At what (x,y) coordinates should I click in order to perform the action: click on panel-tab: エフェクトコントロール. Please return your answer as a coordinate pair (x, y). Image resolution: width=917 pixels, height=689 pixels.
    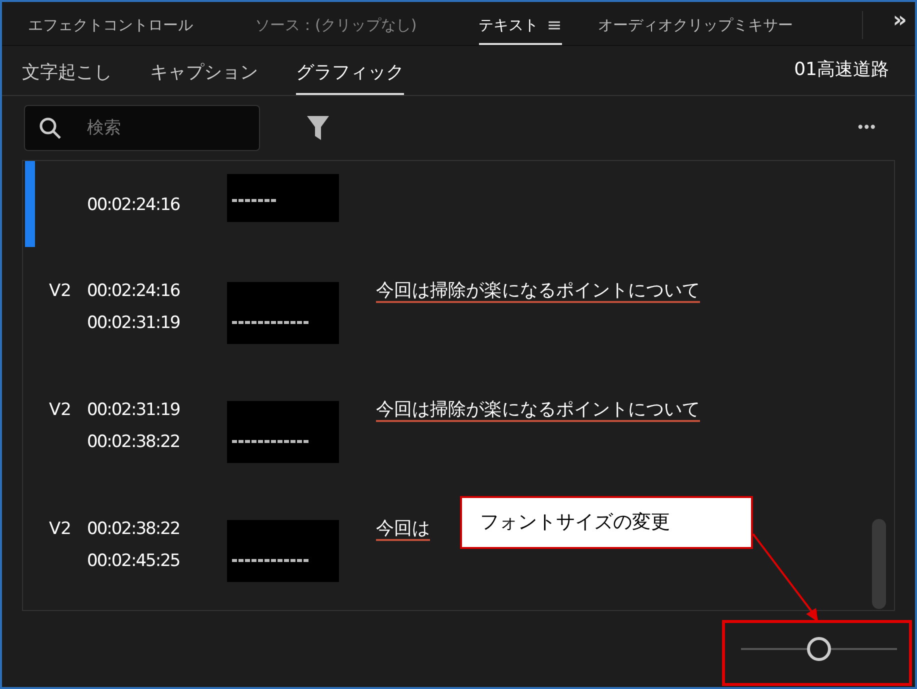
    Looking at the image, I should click on (110, 26).